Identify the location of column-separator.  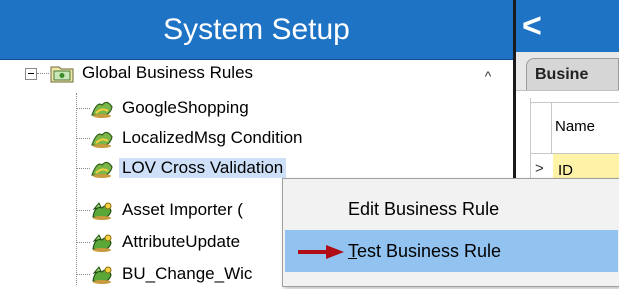
(551, 128).